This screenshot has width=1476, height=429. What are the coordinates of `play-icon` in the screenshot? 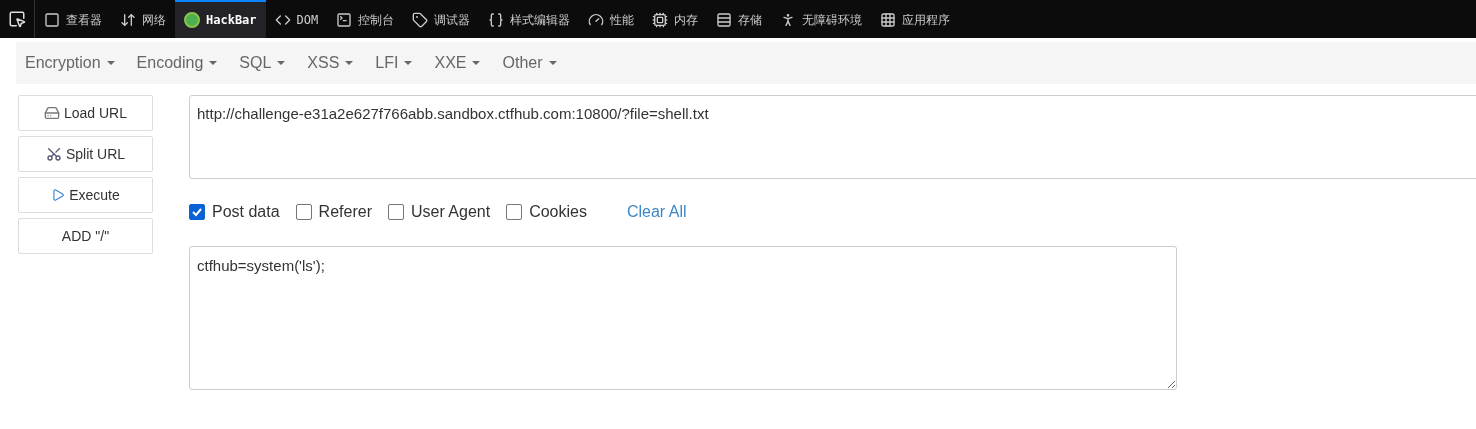 It's located at (58, 195).